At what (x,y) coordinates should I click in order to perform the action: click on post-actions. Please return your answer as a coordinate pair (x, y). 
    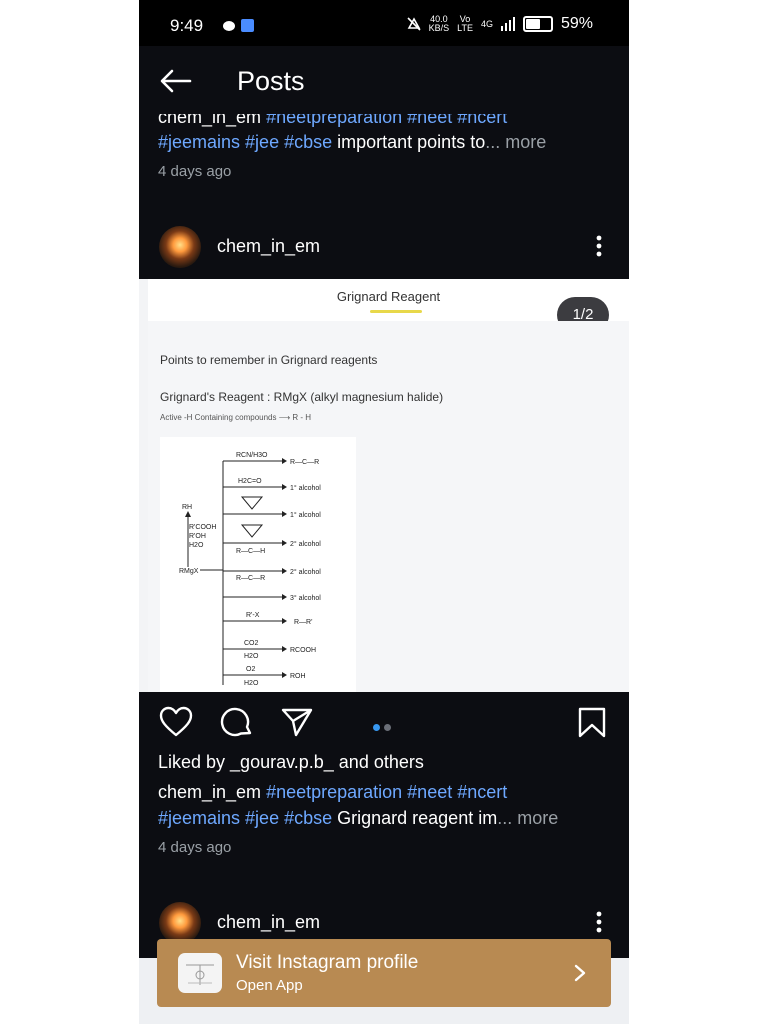
    Looking at the image, I should click on (384, 722).